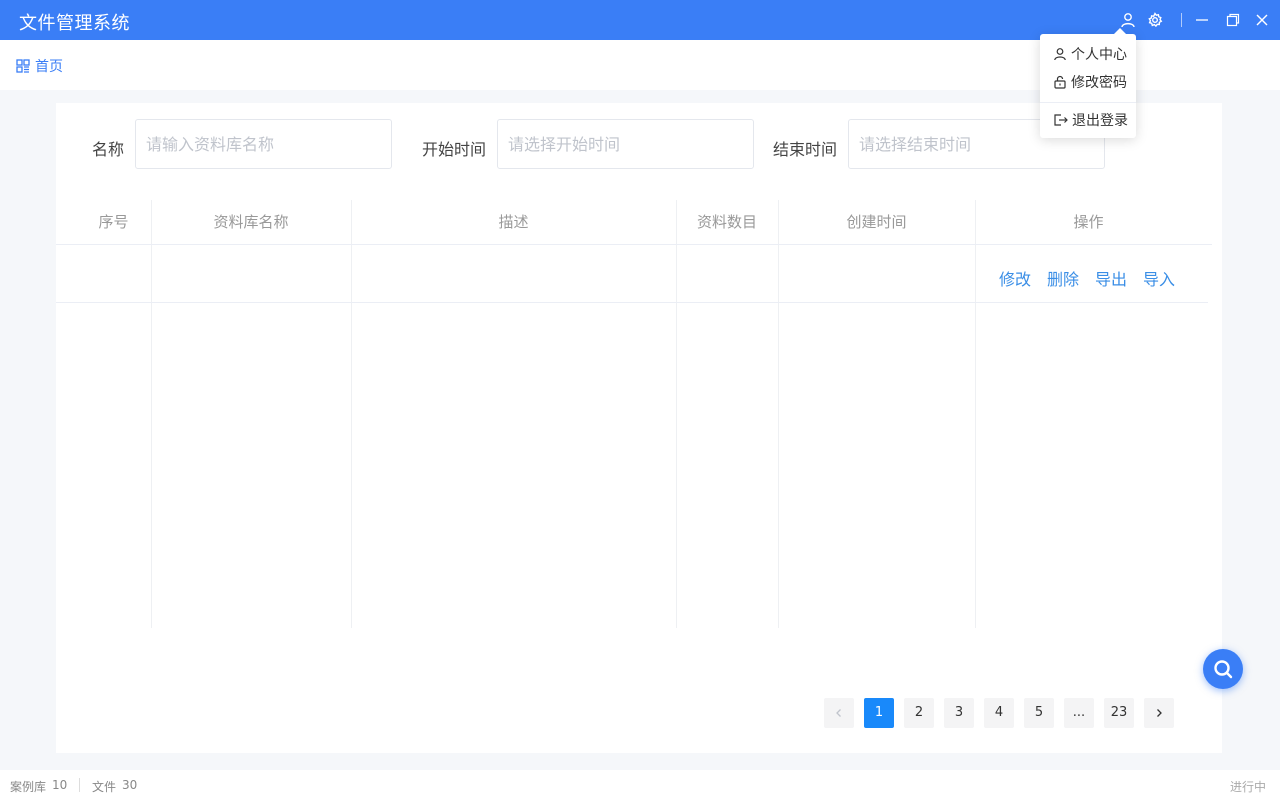  Describe the element at coordinates (263, 144) in the screenshot. I see `name-search-input` at that location.